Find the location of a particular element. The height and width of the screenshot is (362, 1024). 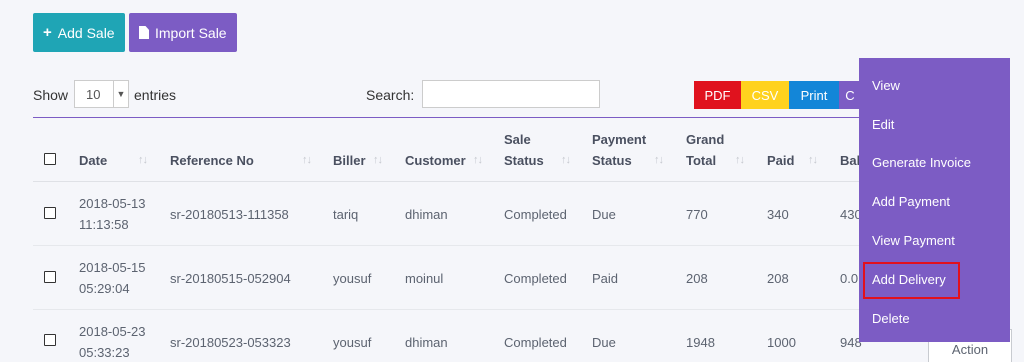

row-date: 2018-05-13 is located at coordinates (112, 203).